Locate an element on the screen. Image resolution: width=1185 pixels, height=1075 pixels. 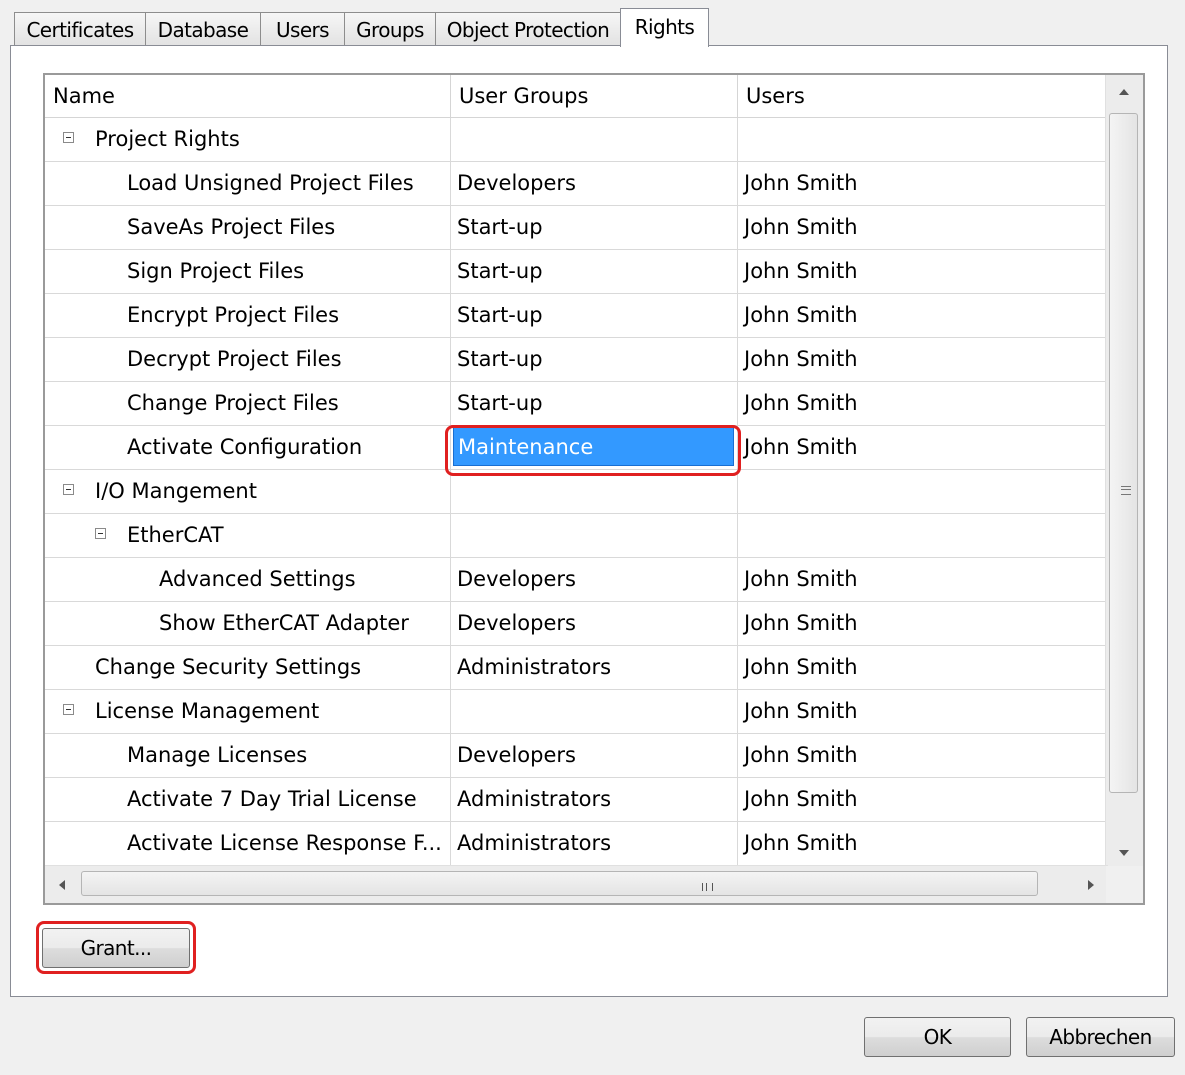
cell-name: Change Security Settings is located at coordinates (248, 668).